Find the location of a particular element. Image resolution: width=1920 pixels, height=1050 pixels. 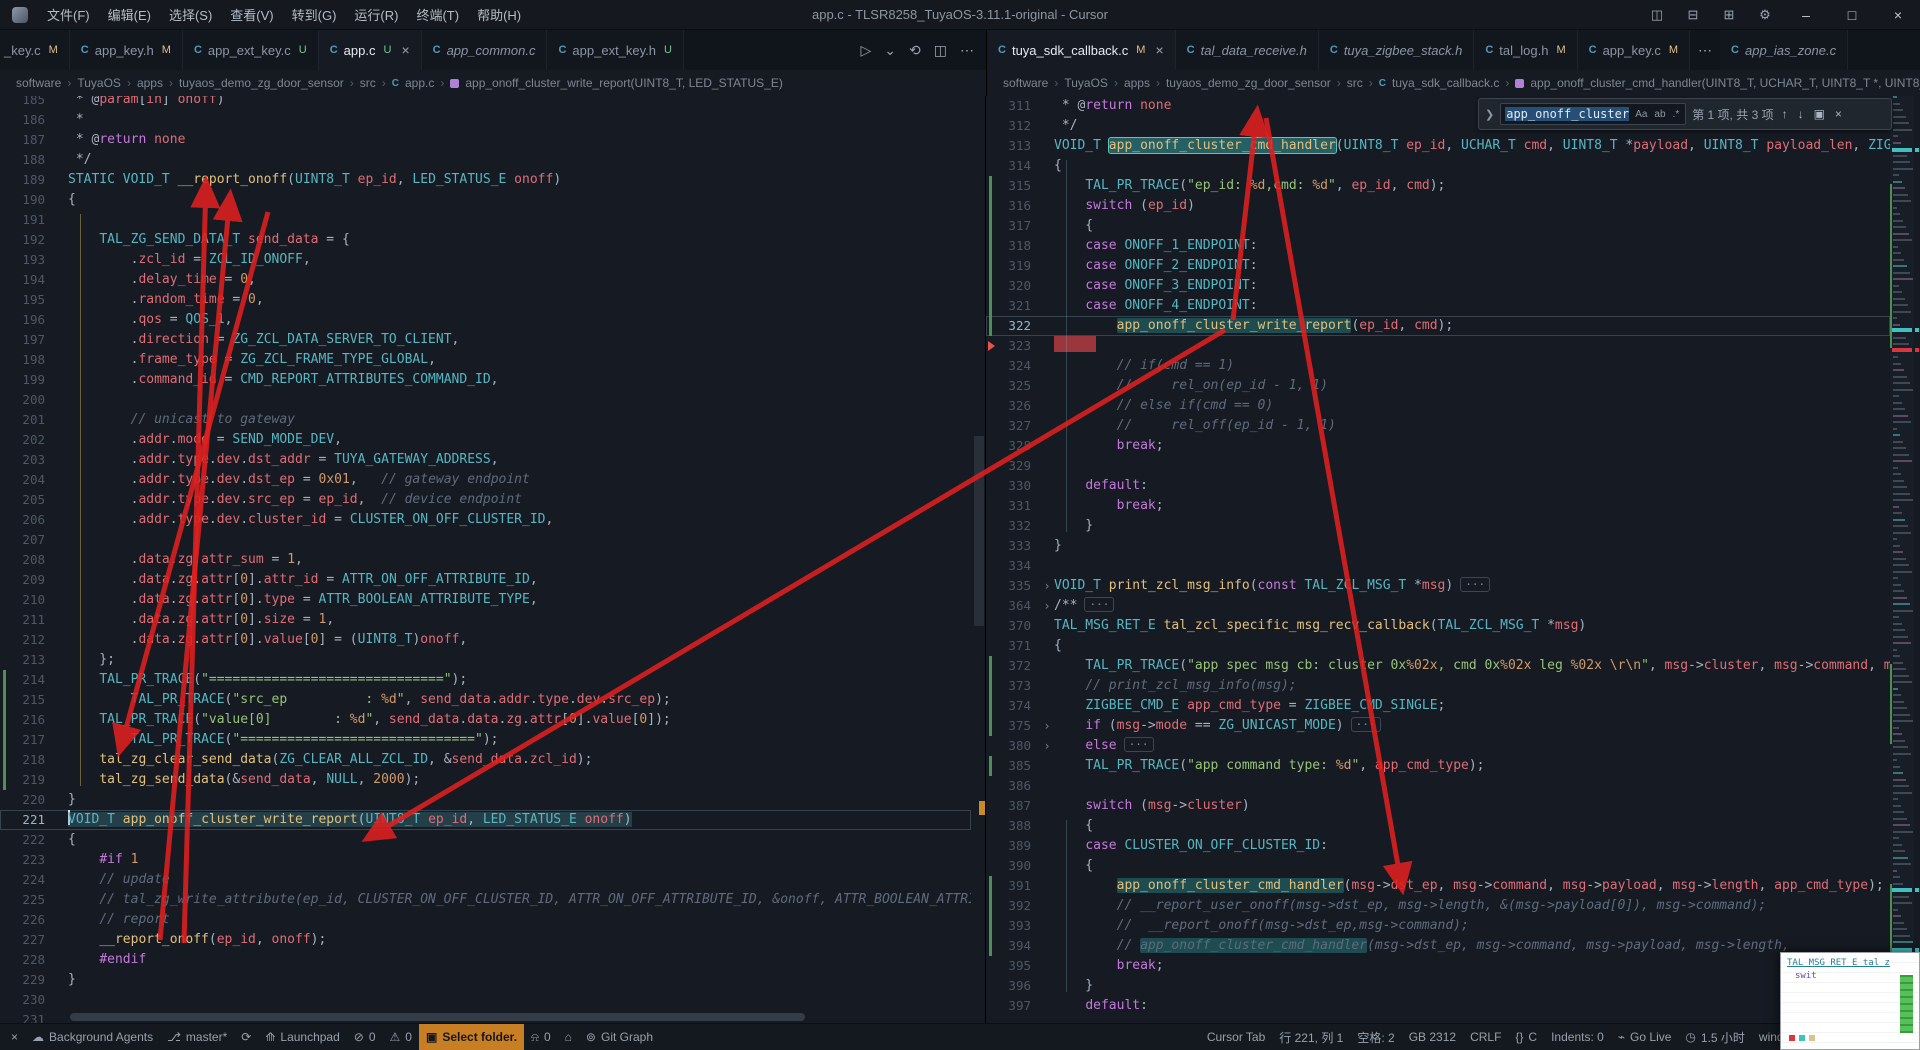

line-number: 317 is located at coordinates (1018, 226).